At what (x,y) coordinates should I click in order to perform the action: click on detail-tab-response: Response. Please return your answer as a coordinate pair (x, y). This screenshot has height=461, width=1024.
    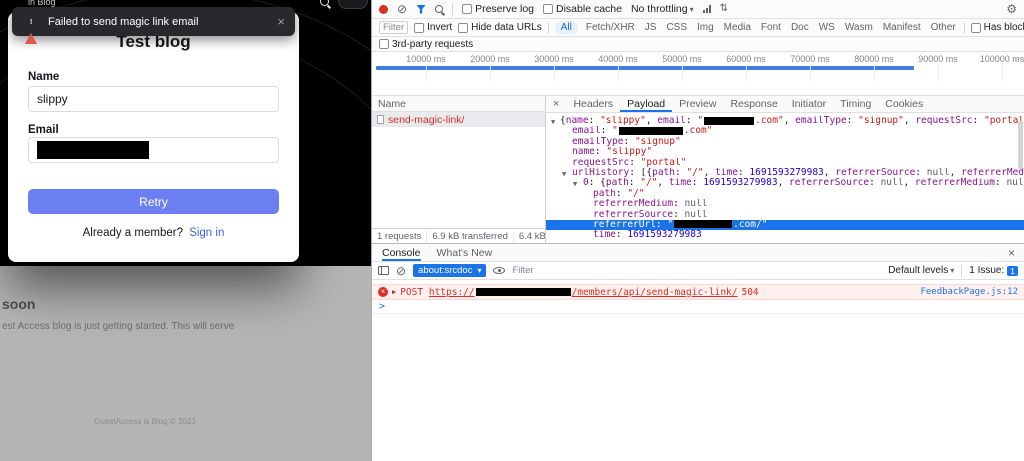
    Looking at the image, I should click on (753, 104).